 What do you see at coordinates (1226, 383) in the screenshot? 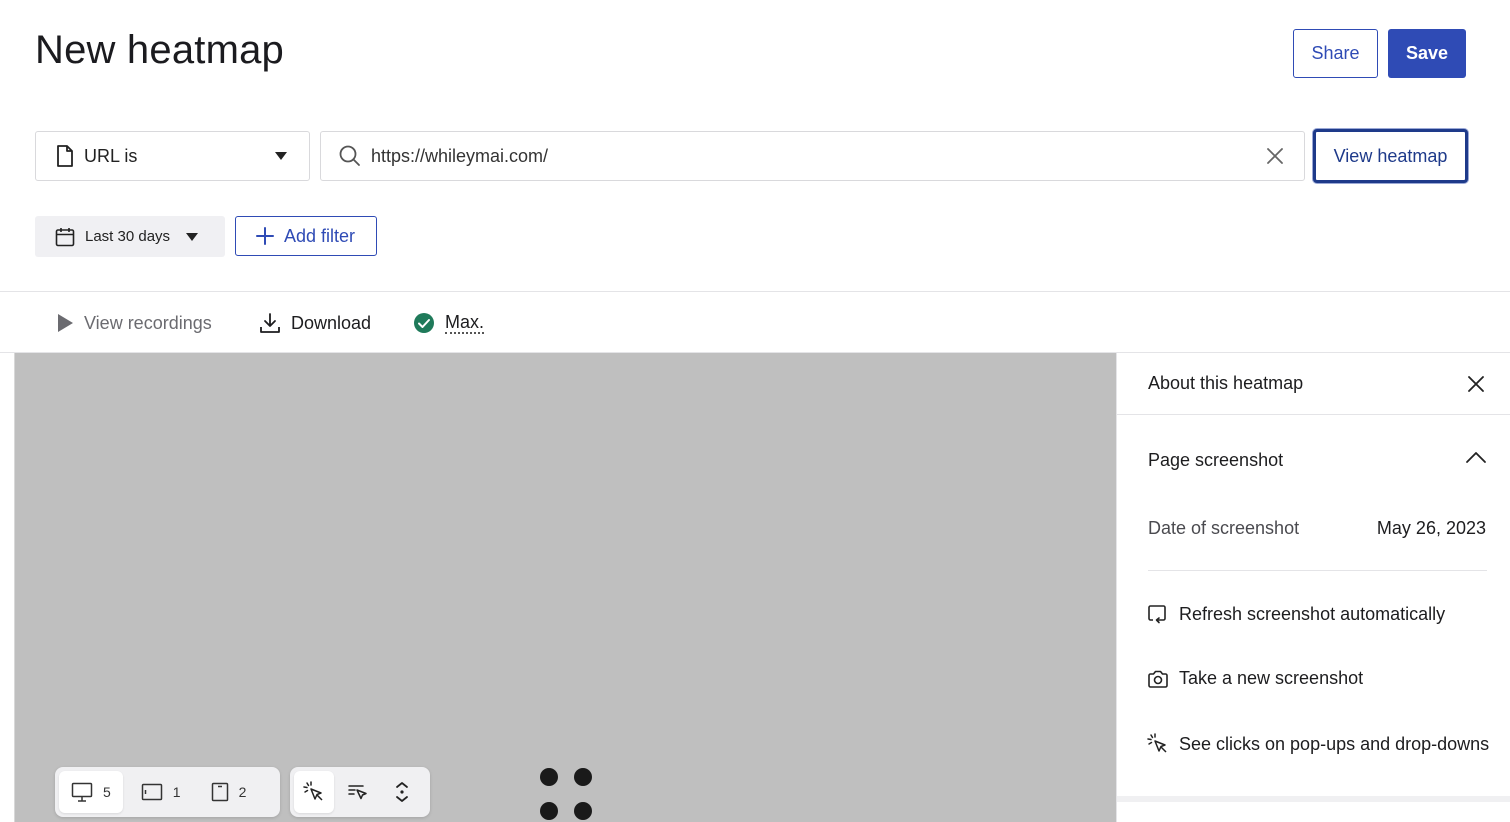
I see `panel-title: About this heatmap` at bounding box center [1226, 383].